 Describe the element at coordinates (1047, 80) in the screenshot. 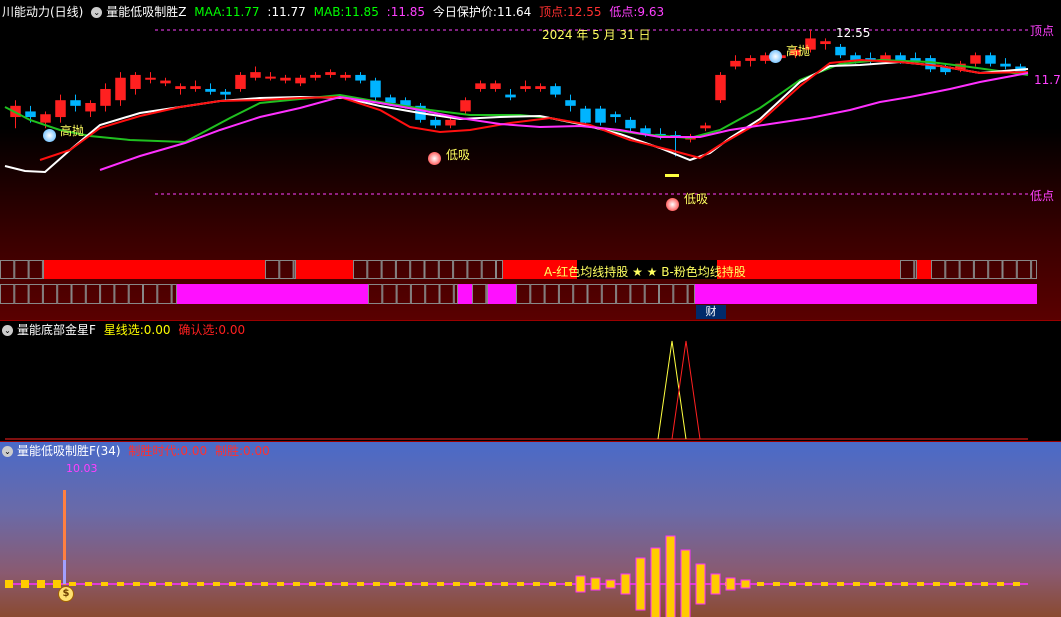

I see `right-price-label: 11.750` at that location.